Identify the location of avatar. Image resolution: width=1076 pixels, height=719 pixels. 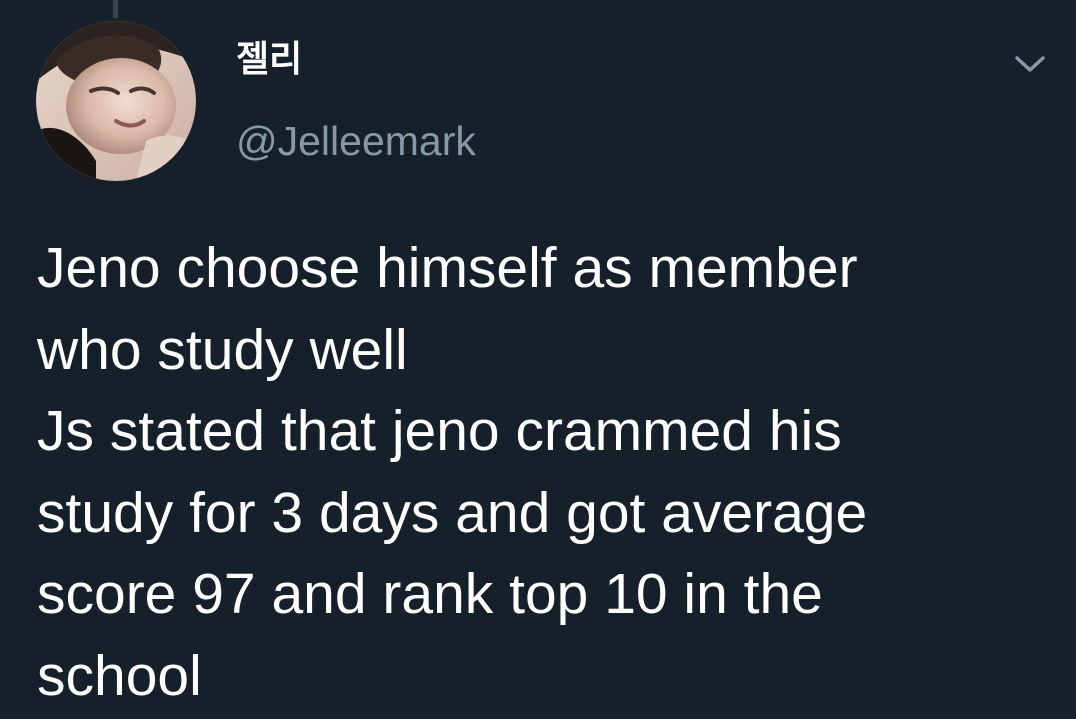
(116, 101).